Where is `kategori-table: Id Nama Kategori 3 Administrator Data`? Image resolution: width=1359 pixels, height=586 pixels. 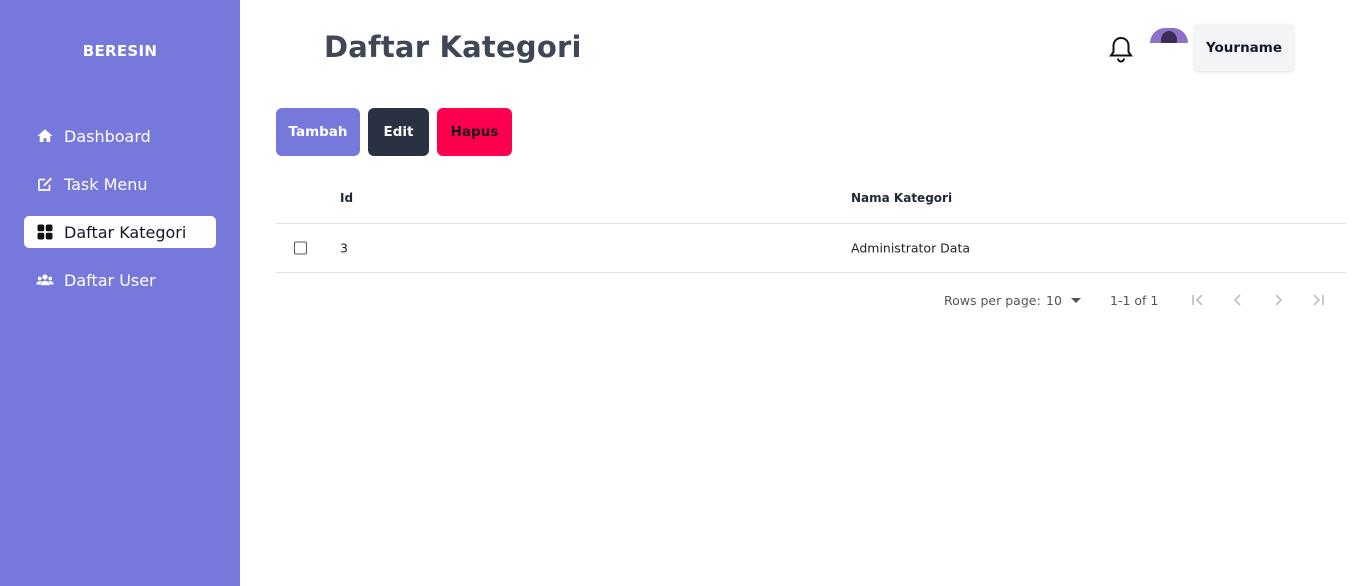 kategori-table: Id Nama Kategori 3 Administrator Data is located at coordinates (811, 223).